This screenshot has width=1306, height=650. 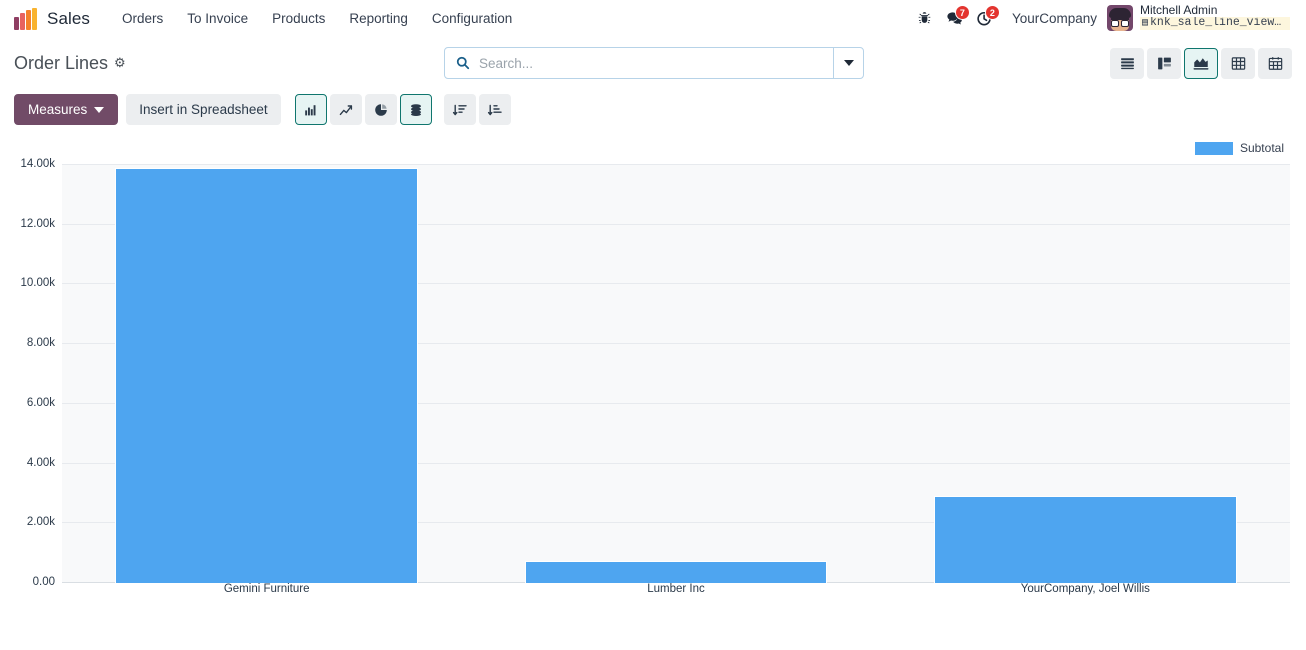 What do you see at coordinates (58, 109) in the screenshot?
I see `measures-label: Measures` at bounding box center [58, 109].